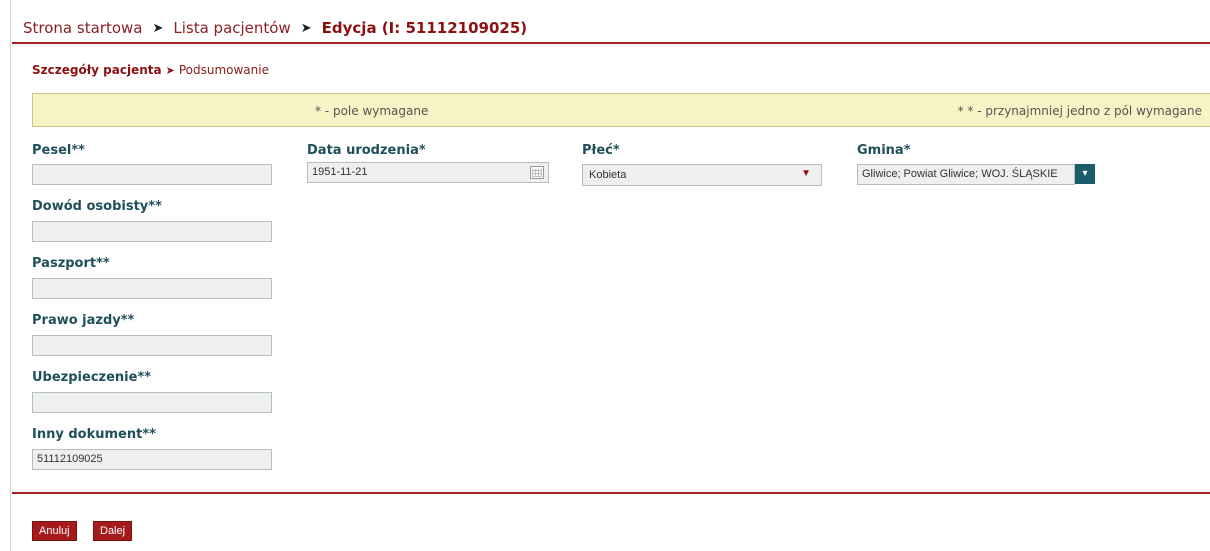 The height and width of the screenshot is (551, 1210). I want to click on gender-label: Płeć*, so click(601, 150).